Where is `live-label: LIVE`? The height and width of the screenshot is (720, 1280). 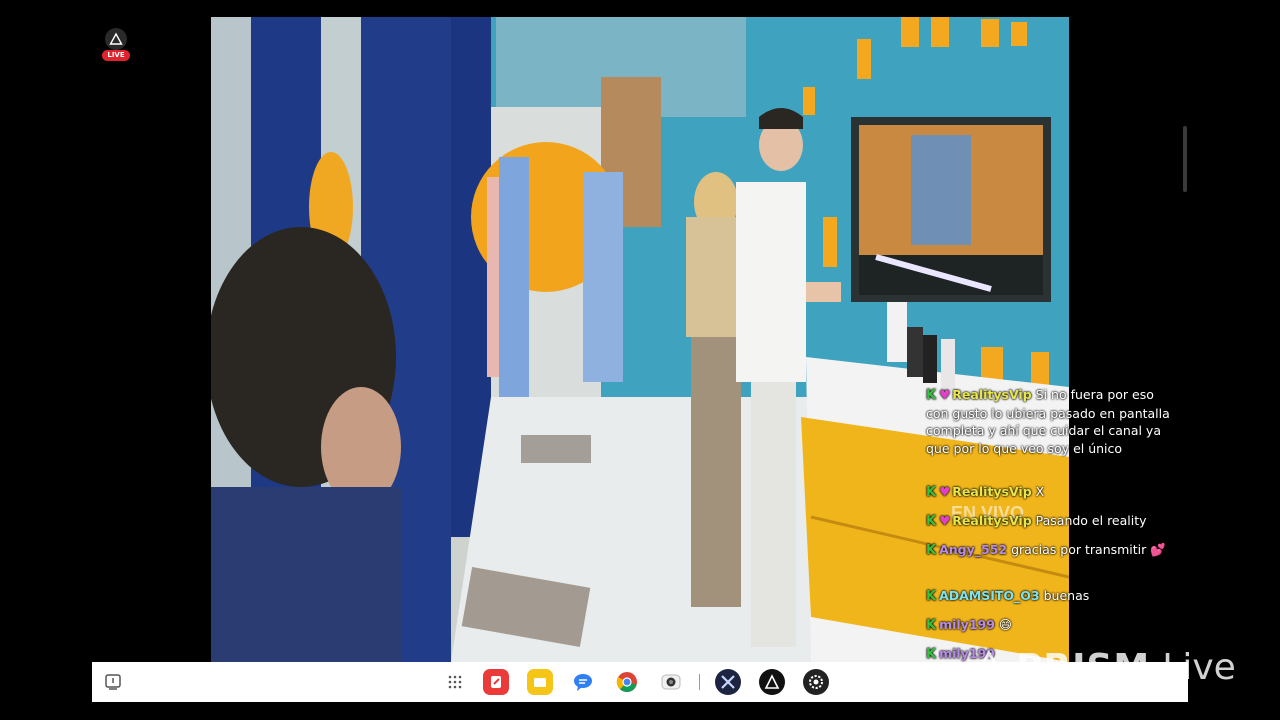
live-label: LIVE is located at coordinates (116, 55).